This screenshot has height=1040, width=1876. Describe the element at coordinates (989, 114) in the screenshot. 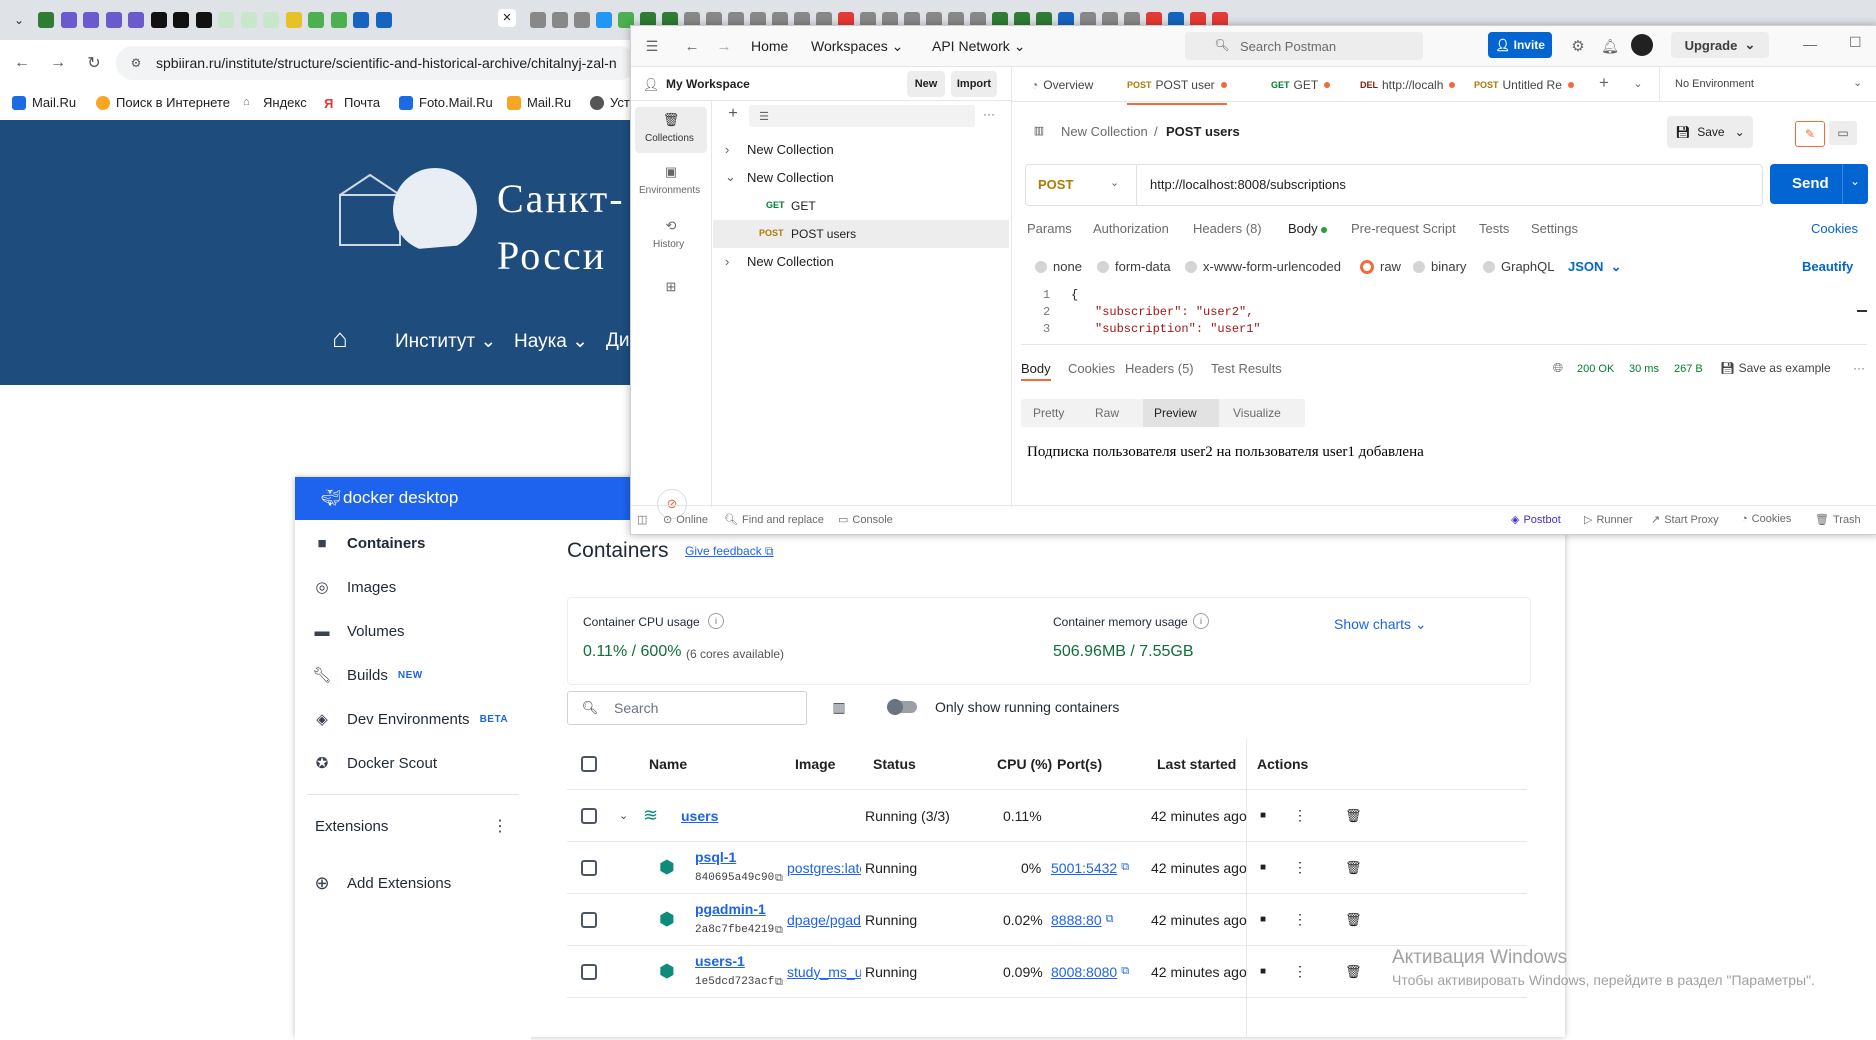

I see `more-icon: ···` at that location.